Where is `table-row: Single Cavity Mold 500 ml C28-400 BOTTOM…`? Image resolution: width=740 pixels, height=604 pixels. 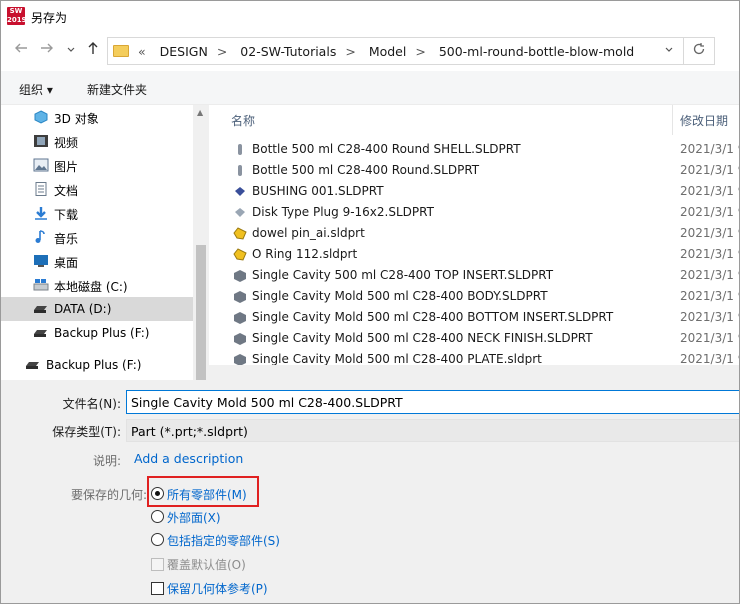 table-row: Single Cavity Mold 500 ml C28-400 BOTTOM… is located at coordinates (483, 317).